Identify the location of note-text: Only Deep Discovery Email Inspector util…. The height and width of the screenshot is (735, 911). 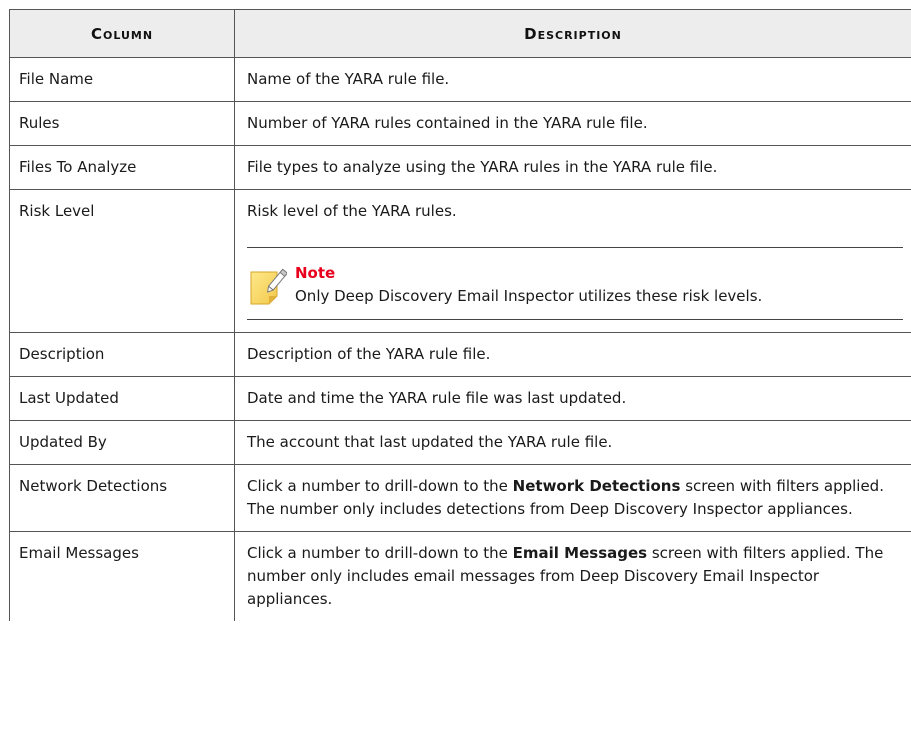
(529, 296).